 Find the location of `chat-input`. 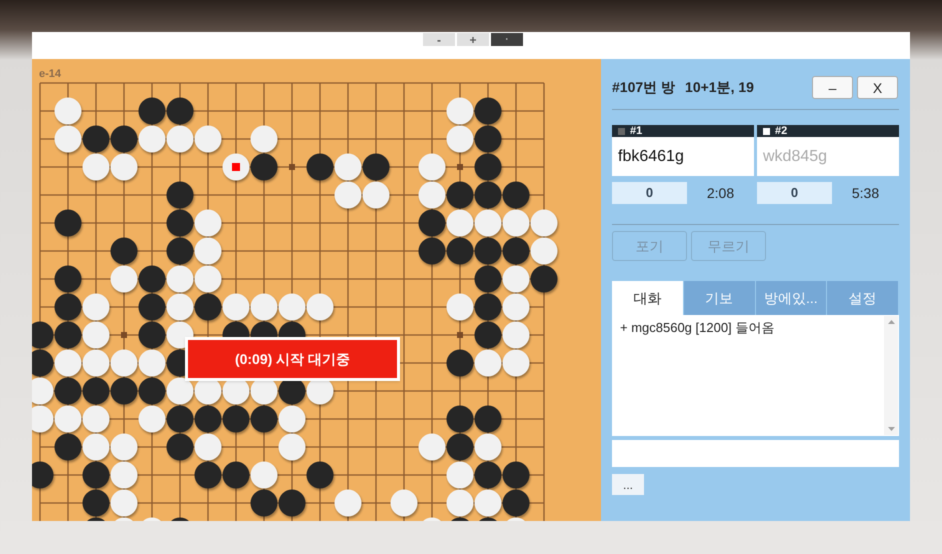

chat-input is located at coordinates (755, 453).